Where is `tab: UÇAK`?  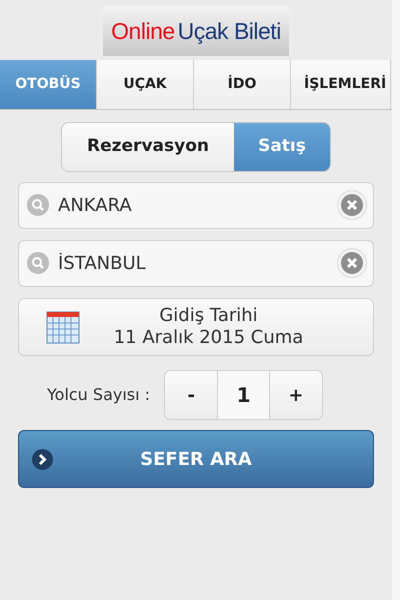 tab: UÇAK is located at coordinates (145, 84).